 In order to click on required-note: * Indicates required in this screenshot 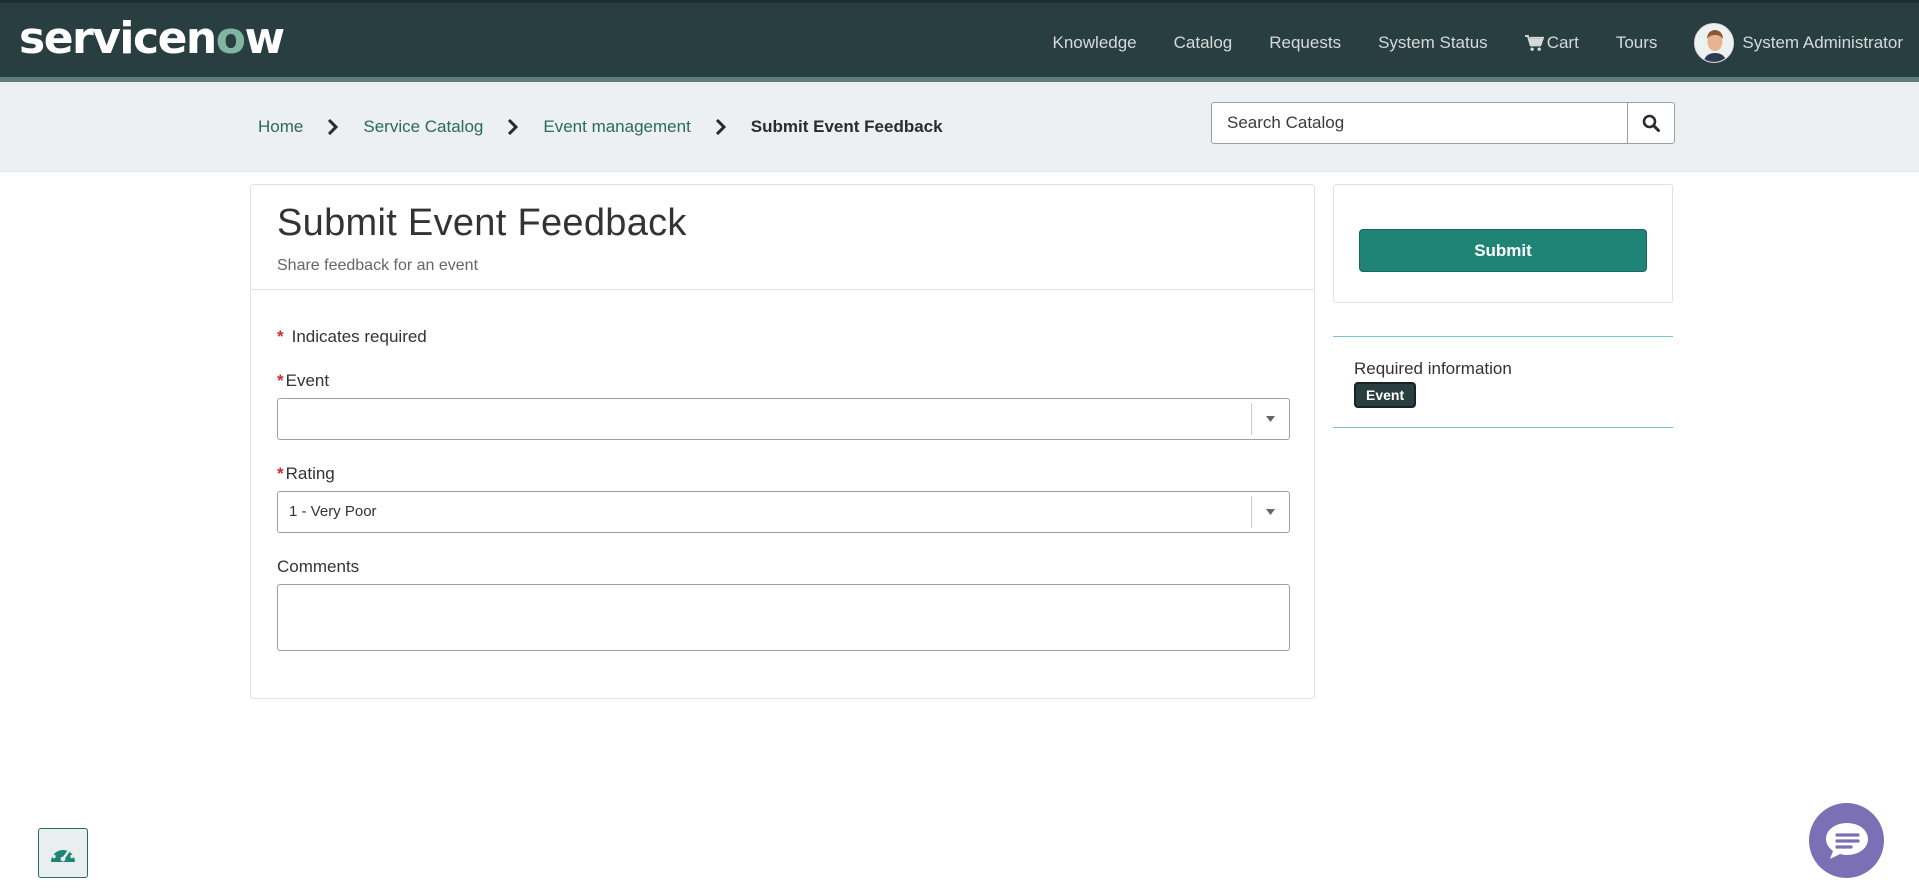, I will do `click(352, 337)`.